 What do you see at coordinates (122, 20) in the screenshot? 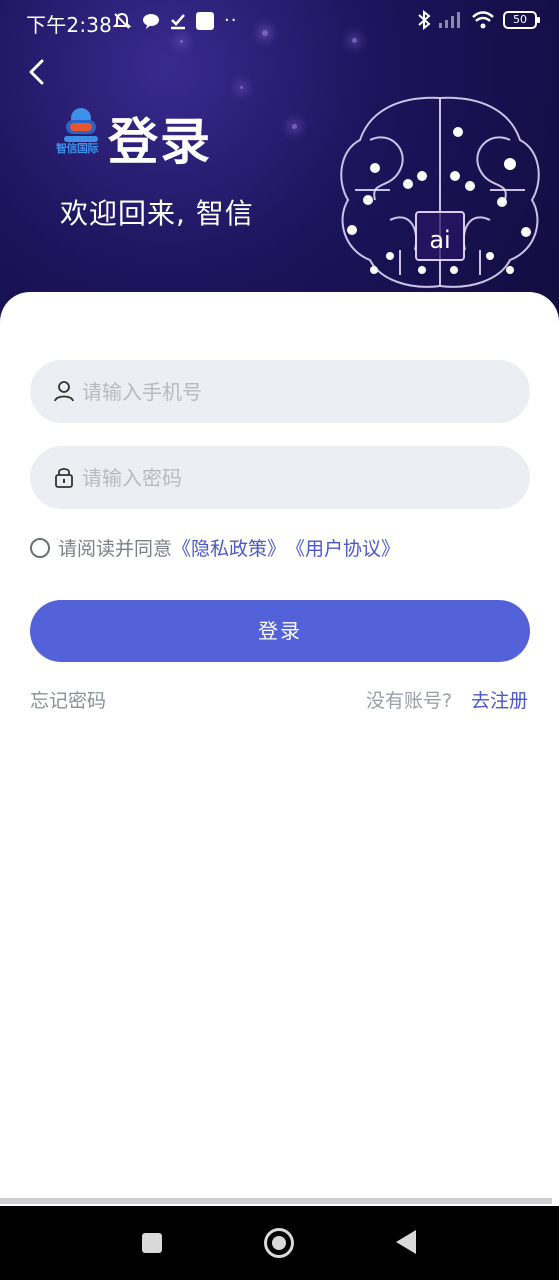
I see `mute-icon` at bounding box center [122, 20].